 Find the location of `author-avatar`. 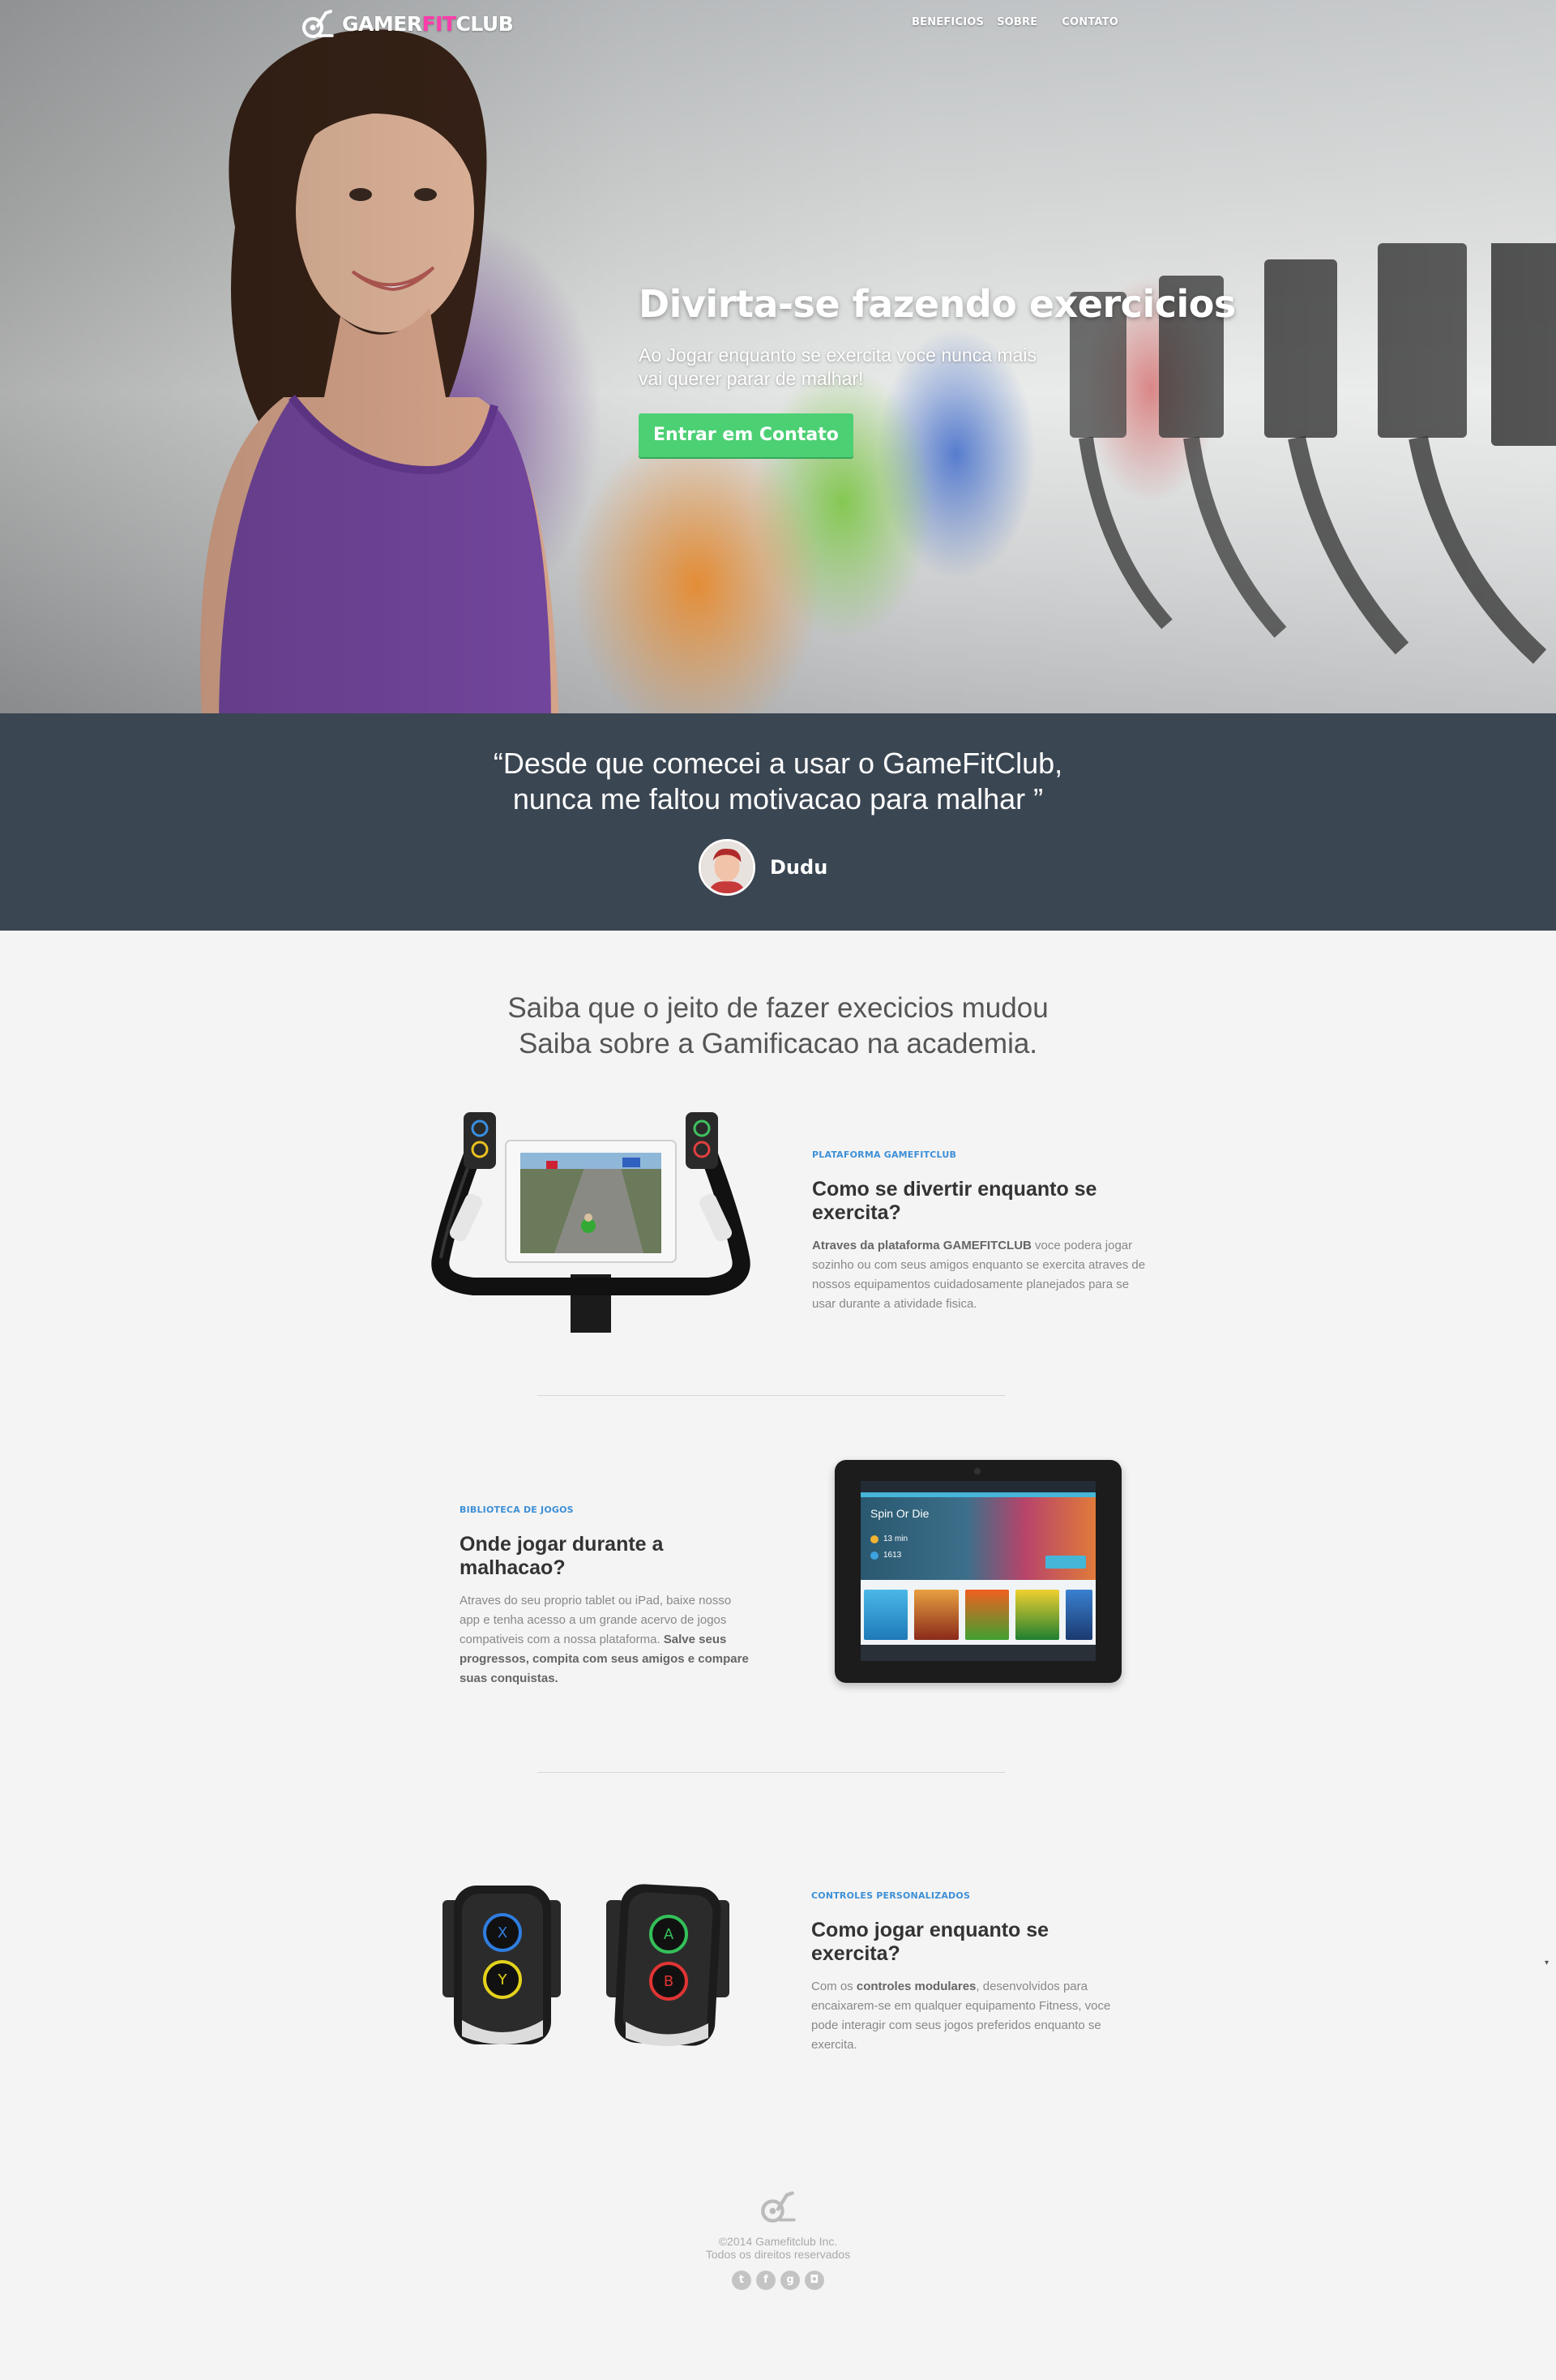

author-avatar is located at coordinates (727, 867).